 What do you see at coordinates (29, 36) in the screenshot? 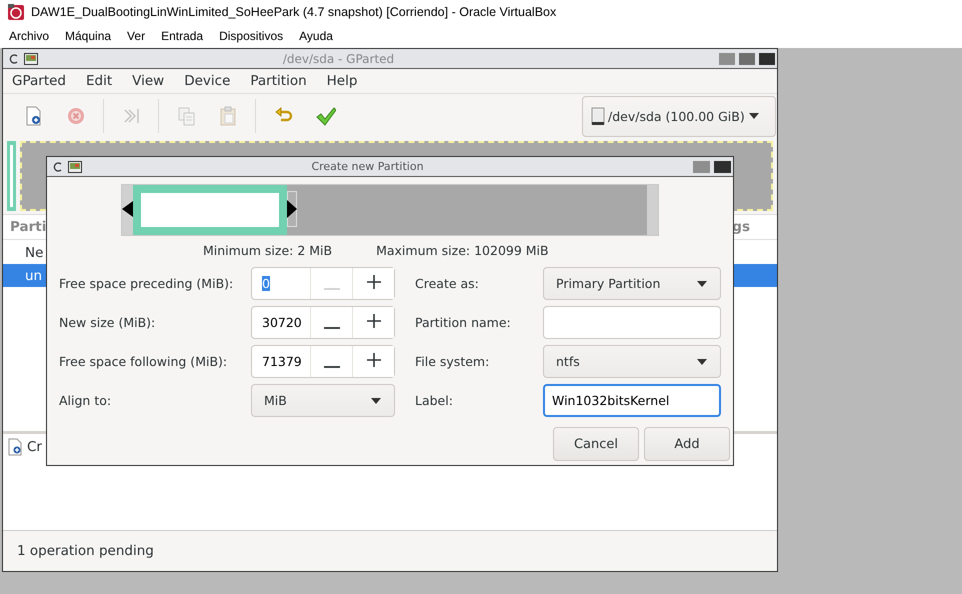
I see `menu-item: Archivo` at bounding box center [29, 36].